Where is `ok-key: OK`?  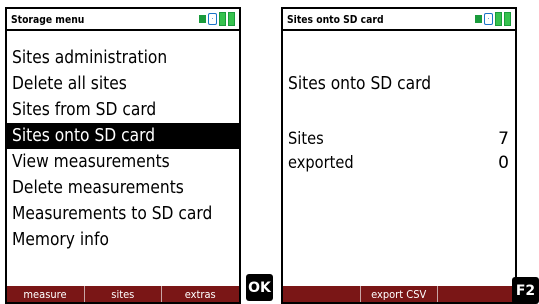
ok-key: OK is located at coordinates (259, 287).